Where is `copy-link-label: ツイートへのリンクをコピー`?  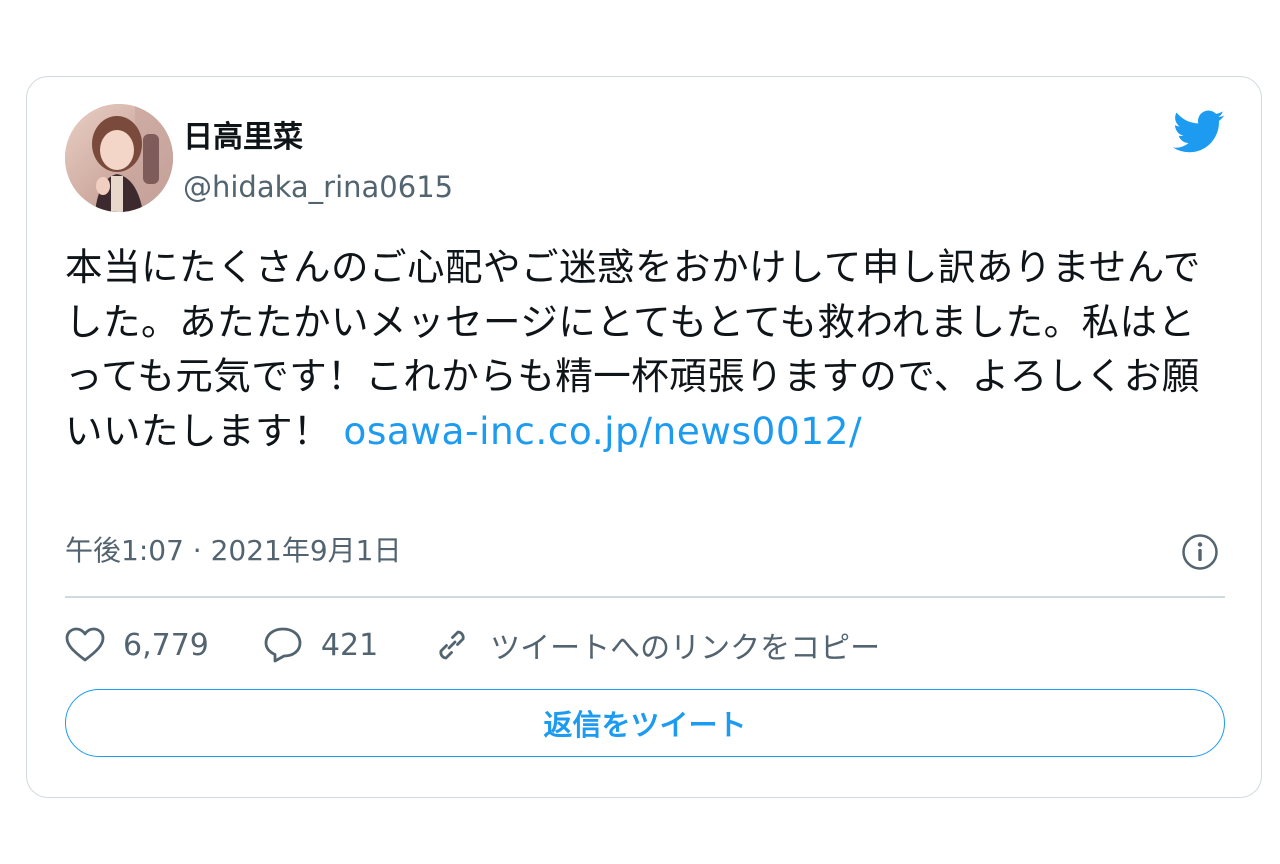
copy-link-label: ツイートへのリンクをコピー is located at coordinates (685, 648).